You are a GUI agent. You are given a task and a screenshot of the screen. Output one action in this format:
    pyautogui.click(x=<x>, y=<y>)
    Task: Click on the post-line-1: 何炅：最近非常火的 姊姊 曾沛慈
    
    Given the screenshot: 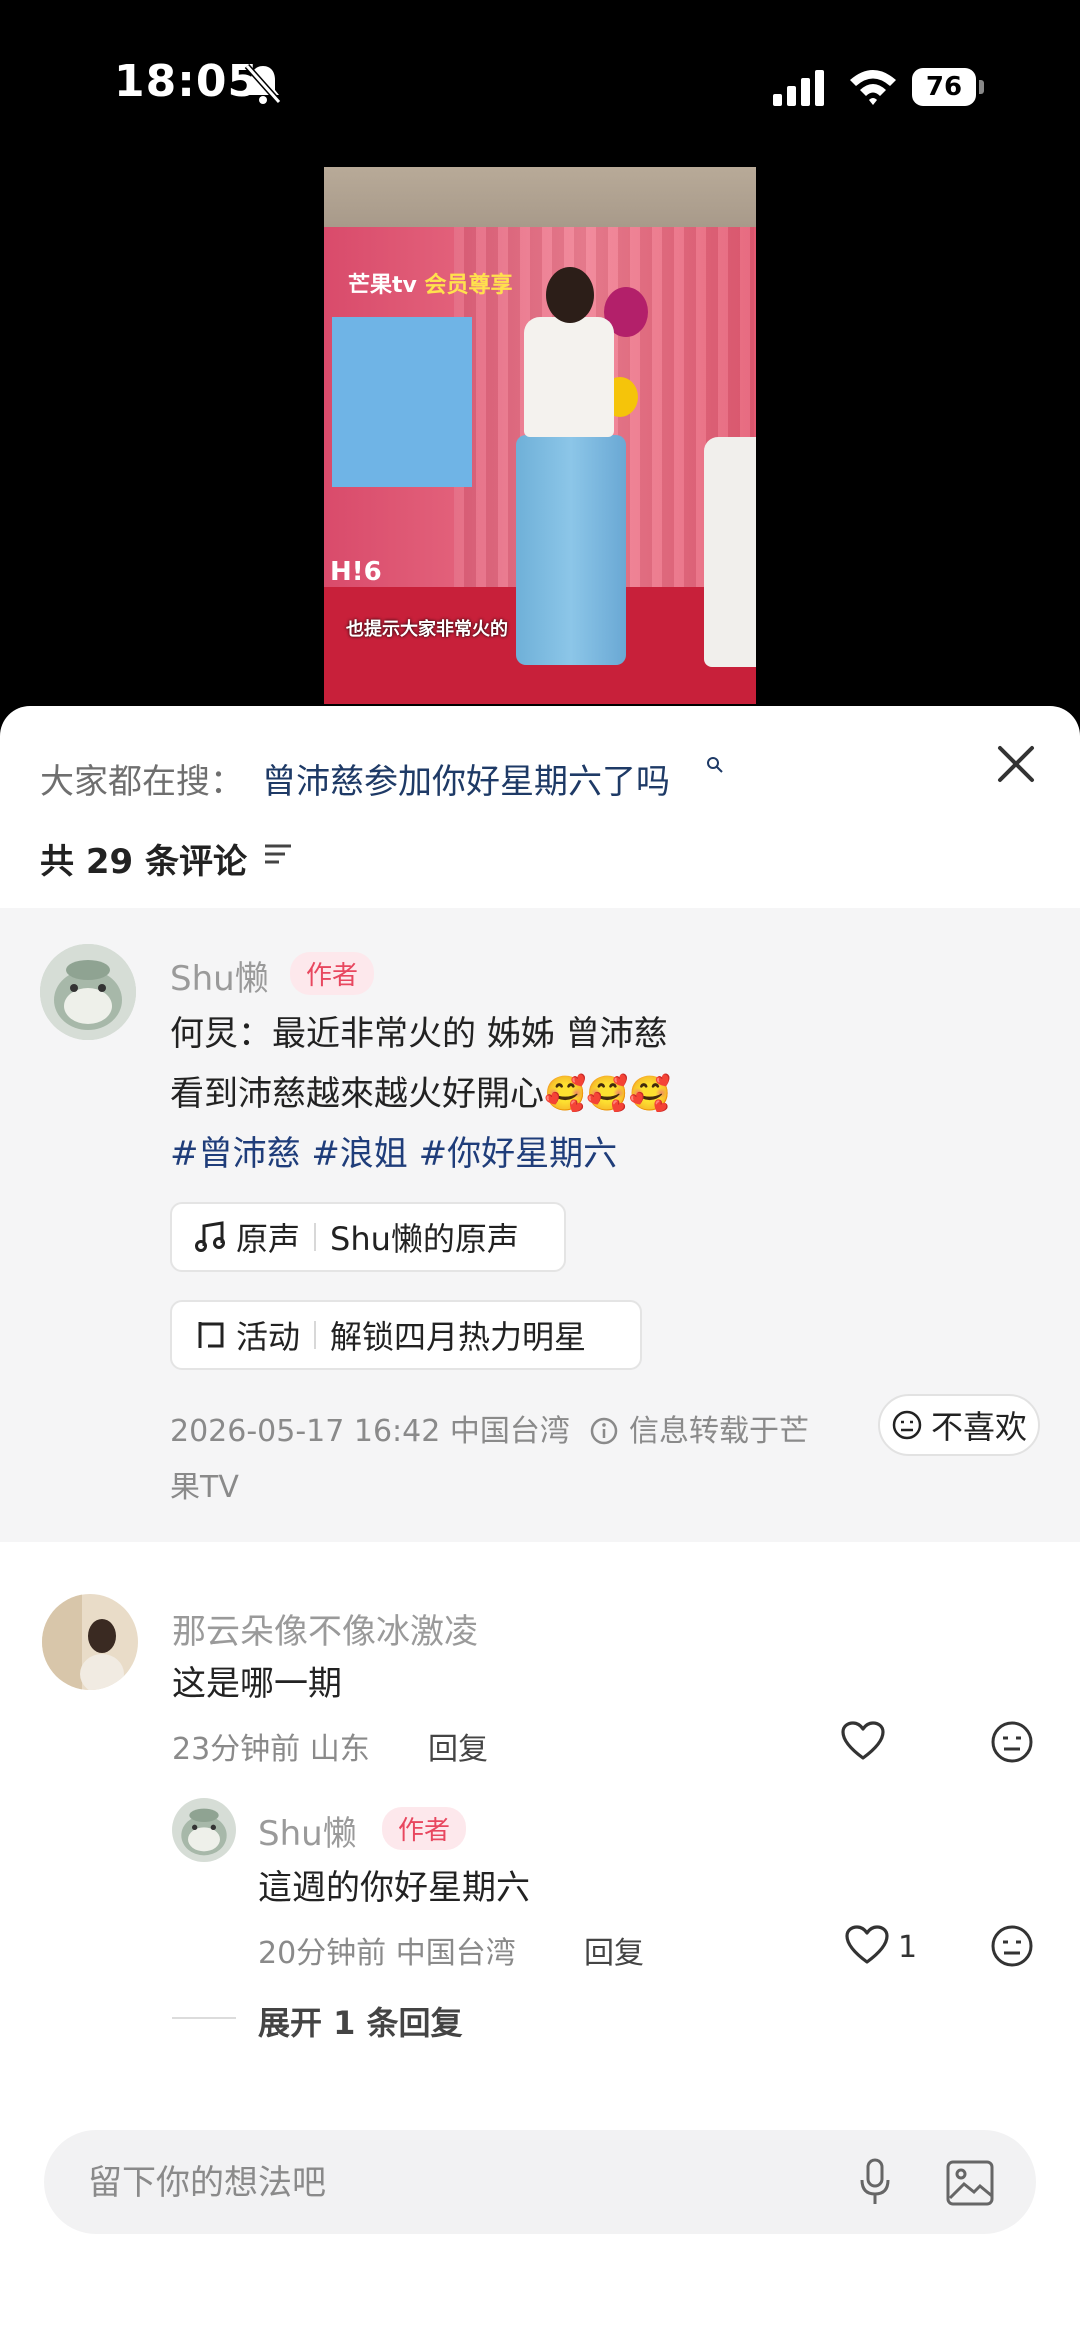 What is the action you would take?
    pyautogui.click(x=419, y=1034)
    